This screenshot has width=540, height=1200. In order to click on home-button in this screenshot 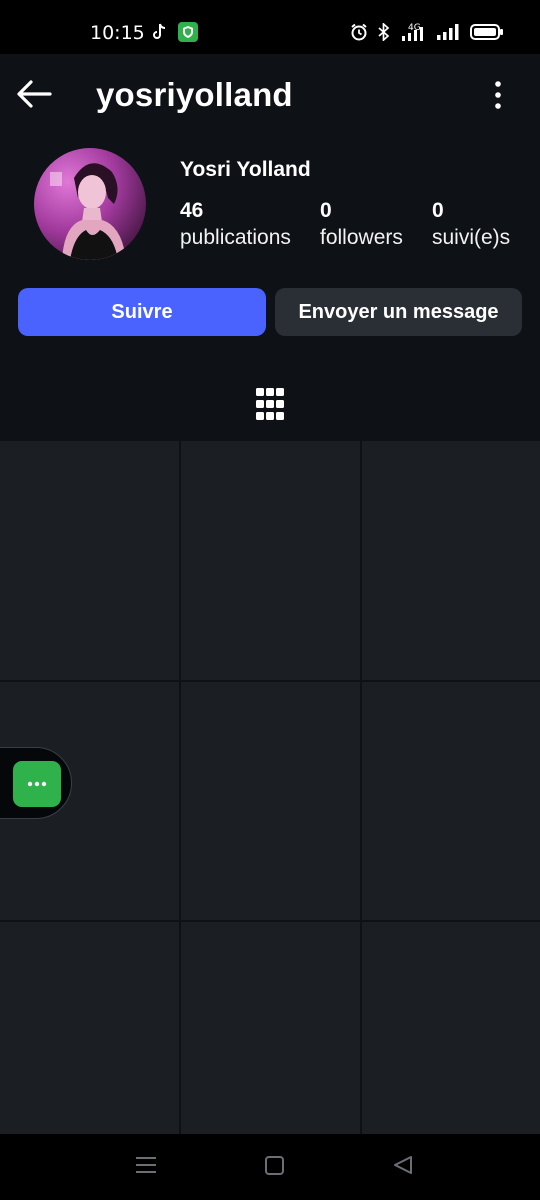, I will do `click(275, 1167)`.